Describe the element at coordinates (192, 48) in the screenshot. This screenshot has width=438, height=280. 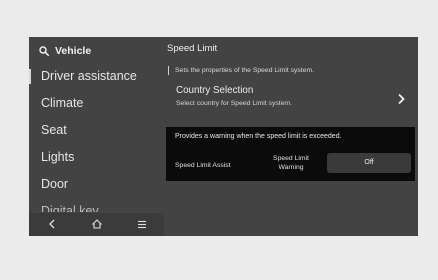
I see `page-title: Speed Limit` at that location.